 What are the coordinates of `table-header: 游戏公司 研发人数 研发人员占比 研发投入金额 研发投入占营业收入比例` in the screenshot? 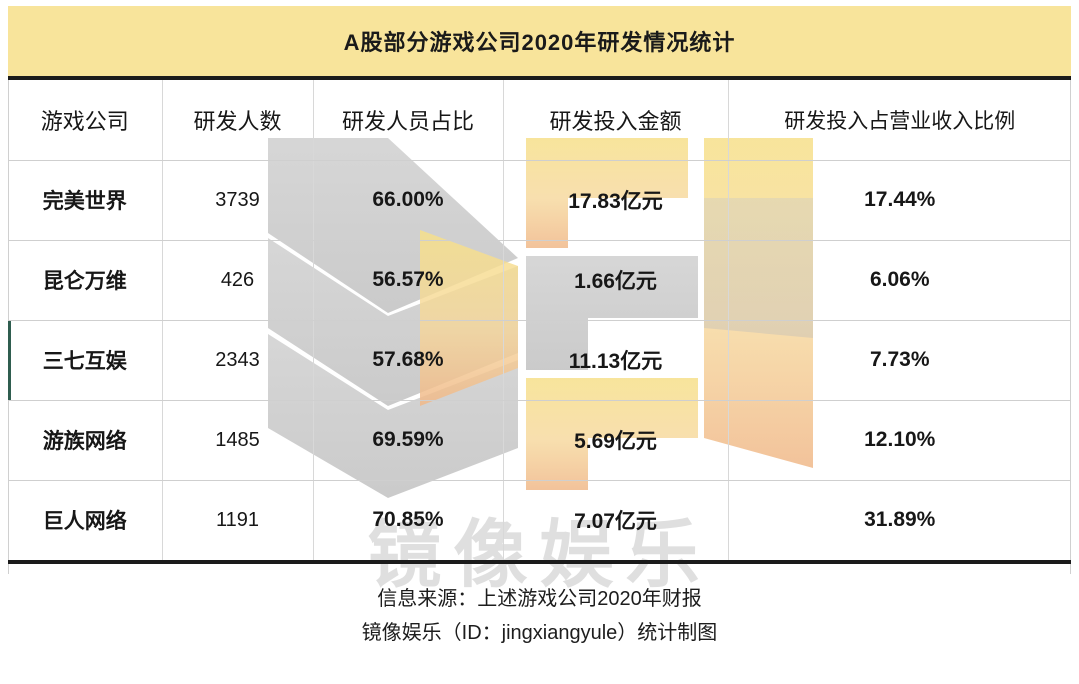 It's located at (539, 120).